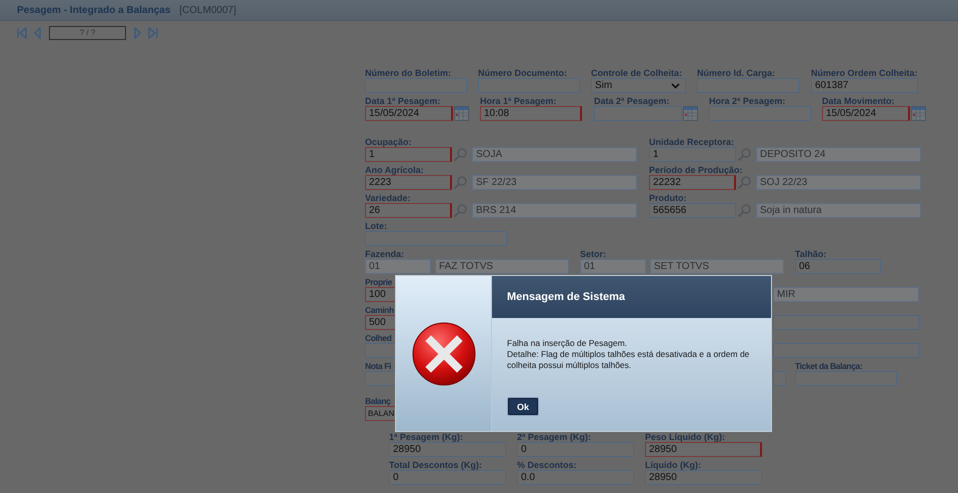 This screenshot has height=493, width=958. What do you see at coordinates (838, 210) in the screenshot?
I see `description-field: Soja in natura` at bounding box center [838, 210].